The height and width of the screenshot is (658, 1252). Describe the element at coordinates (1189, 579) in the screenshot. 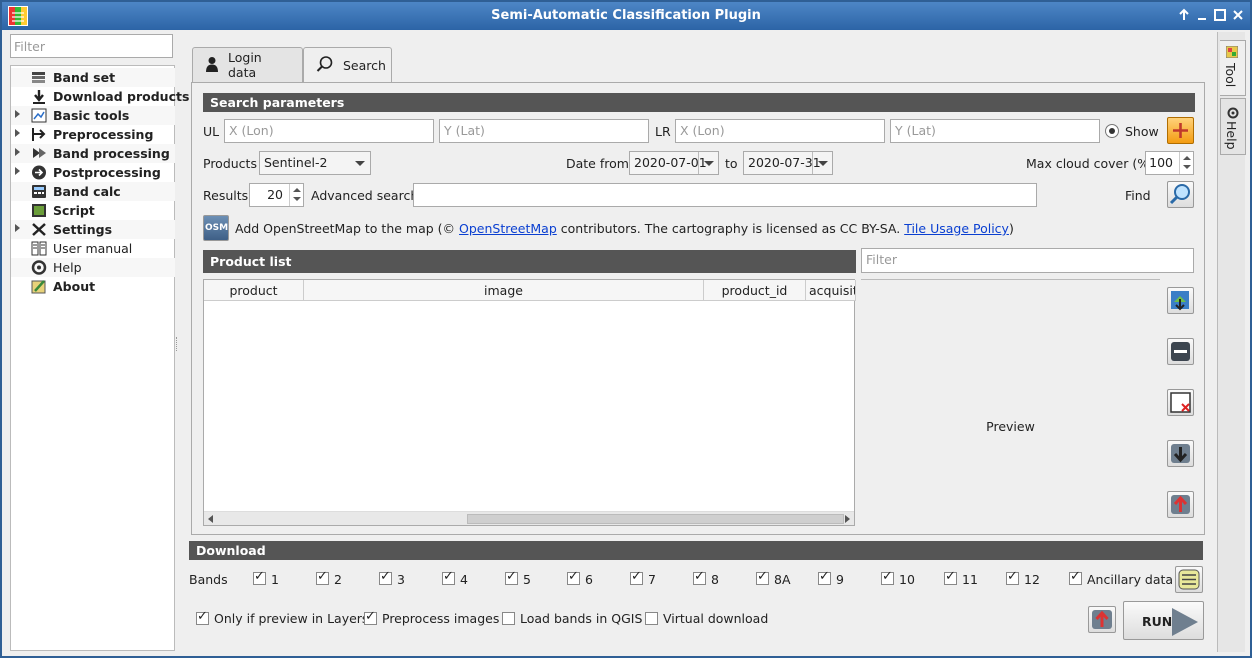

I see `band-options-button` at that location.